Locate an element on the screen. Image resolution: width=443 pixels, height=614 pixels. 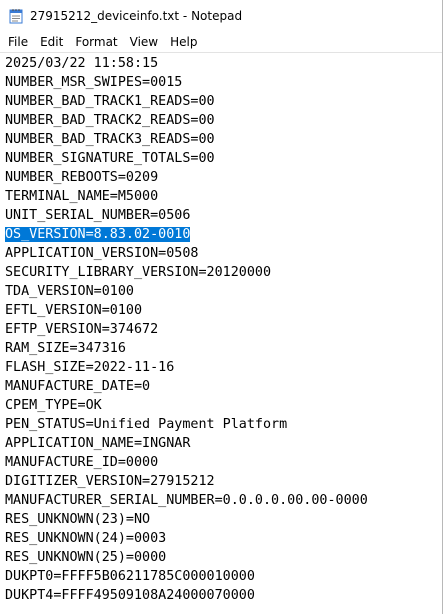
text-line: NUMBER_BAD_TRACK1_READS=00 is located at coordinates (223, 101).